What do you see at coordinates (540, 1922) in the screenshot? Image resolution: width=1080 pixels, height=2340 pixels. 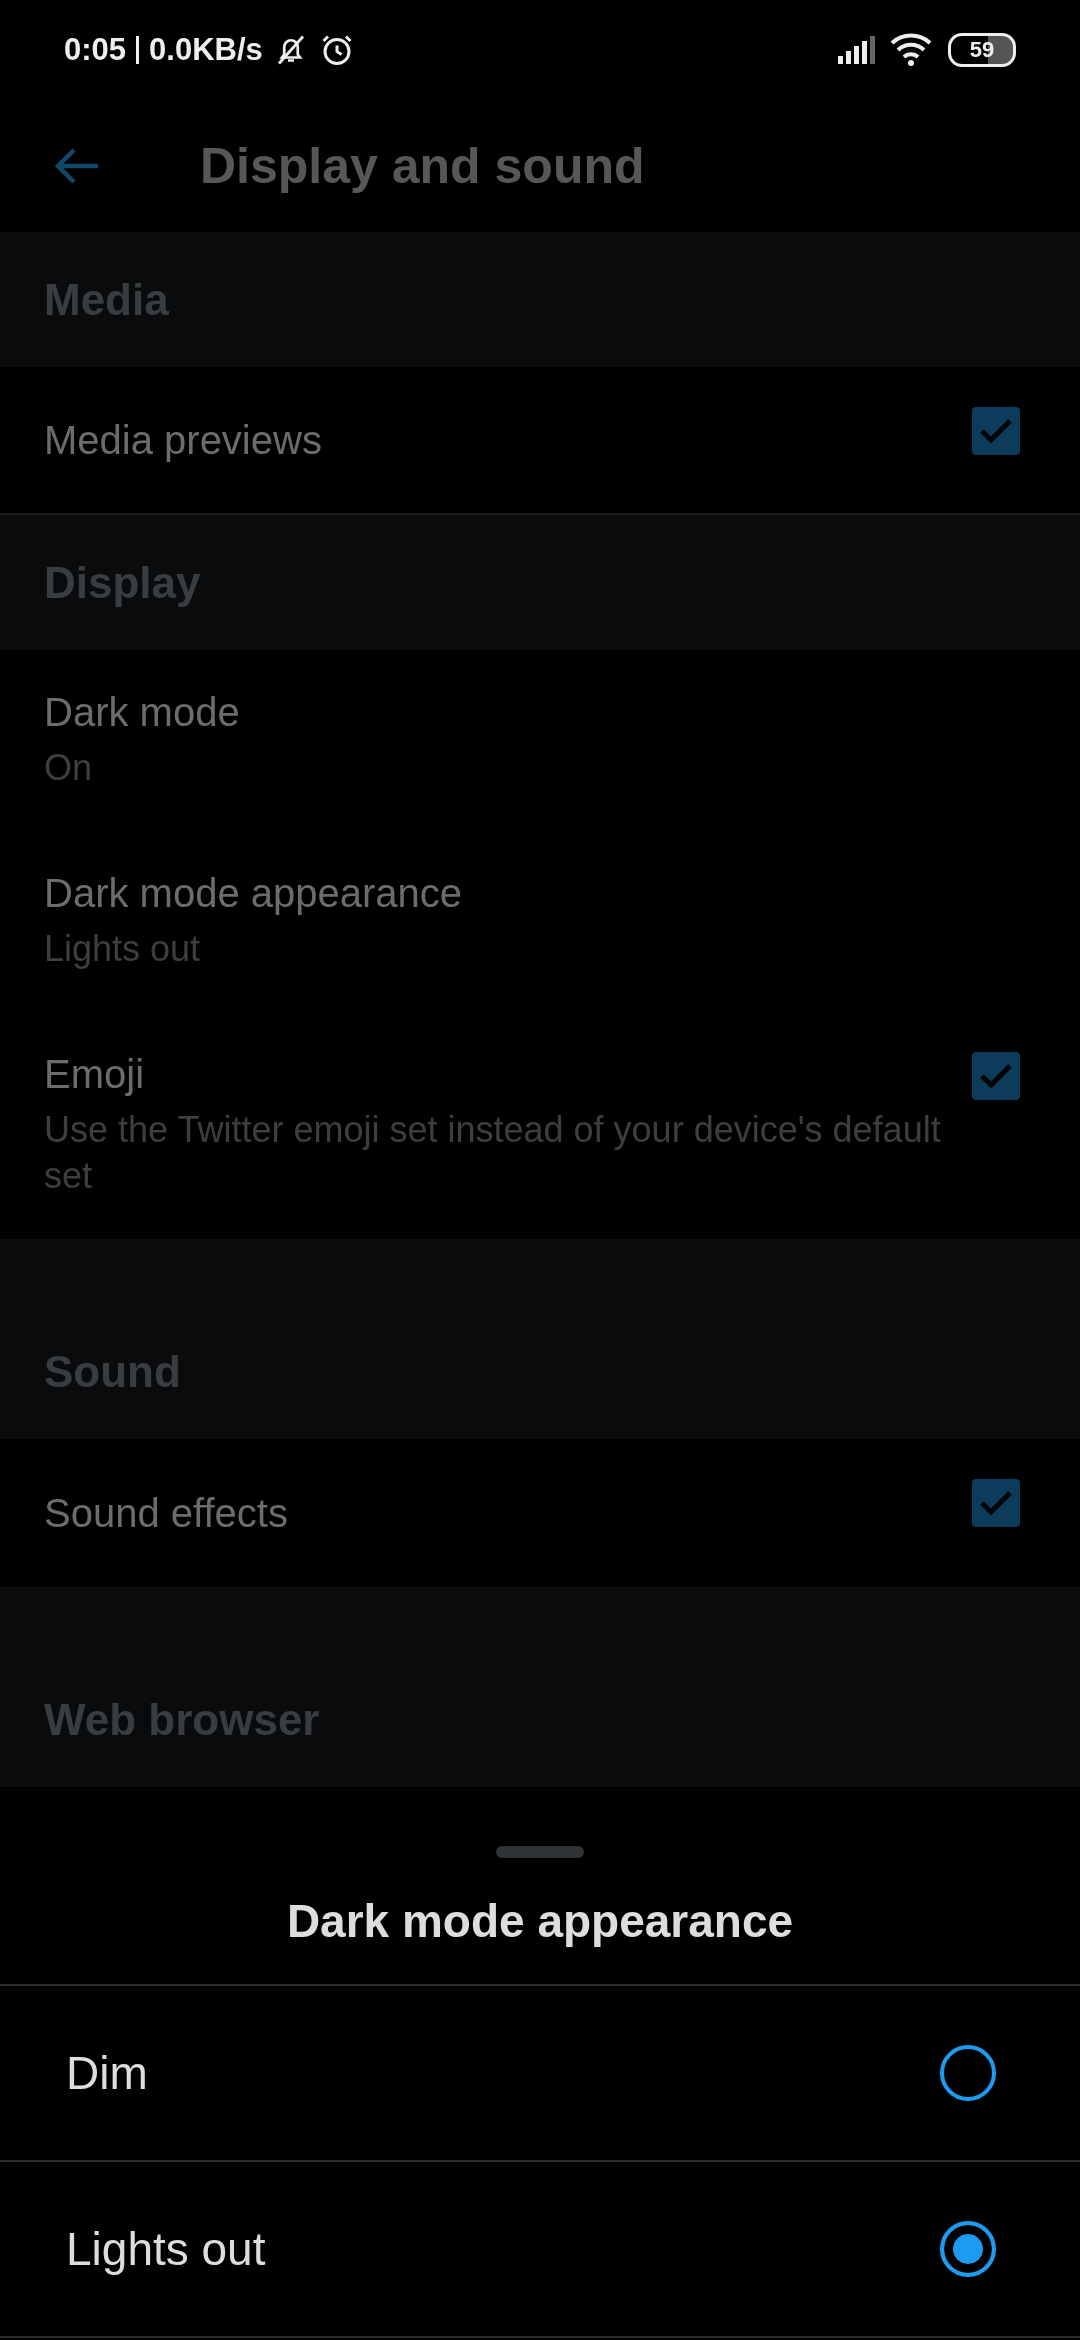 I see `sheet-title: Dark mode appearance` at bounding box center [540, 1922].